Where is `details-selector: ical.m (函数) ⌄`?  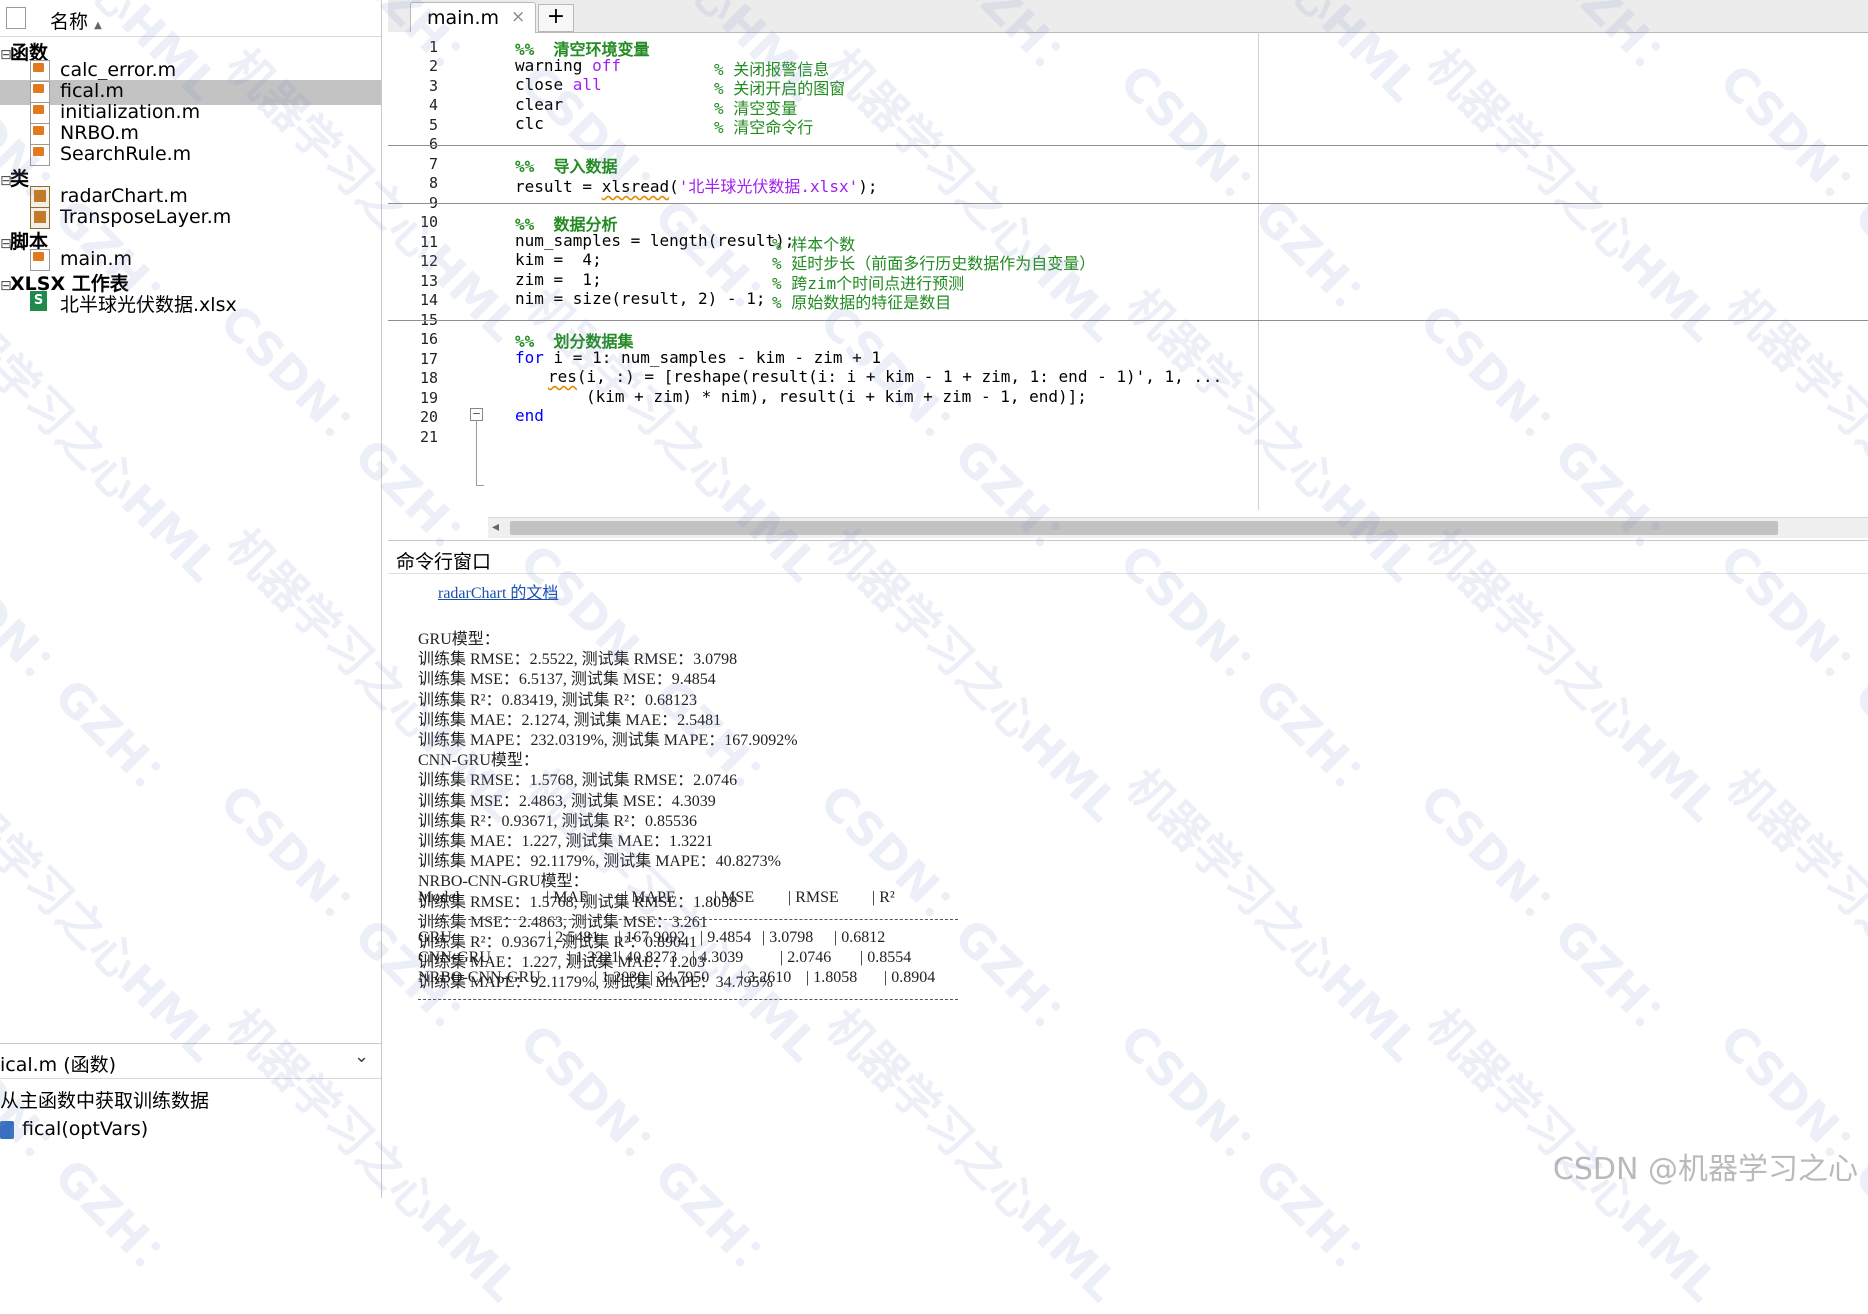
details-selector: ical.m (函数) ⌄ is located at coordinates (190, 1061).